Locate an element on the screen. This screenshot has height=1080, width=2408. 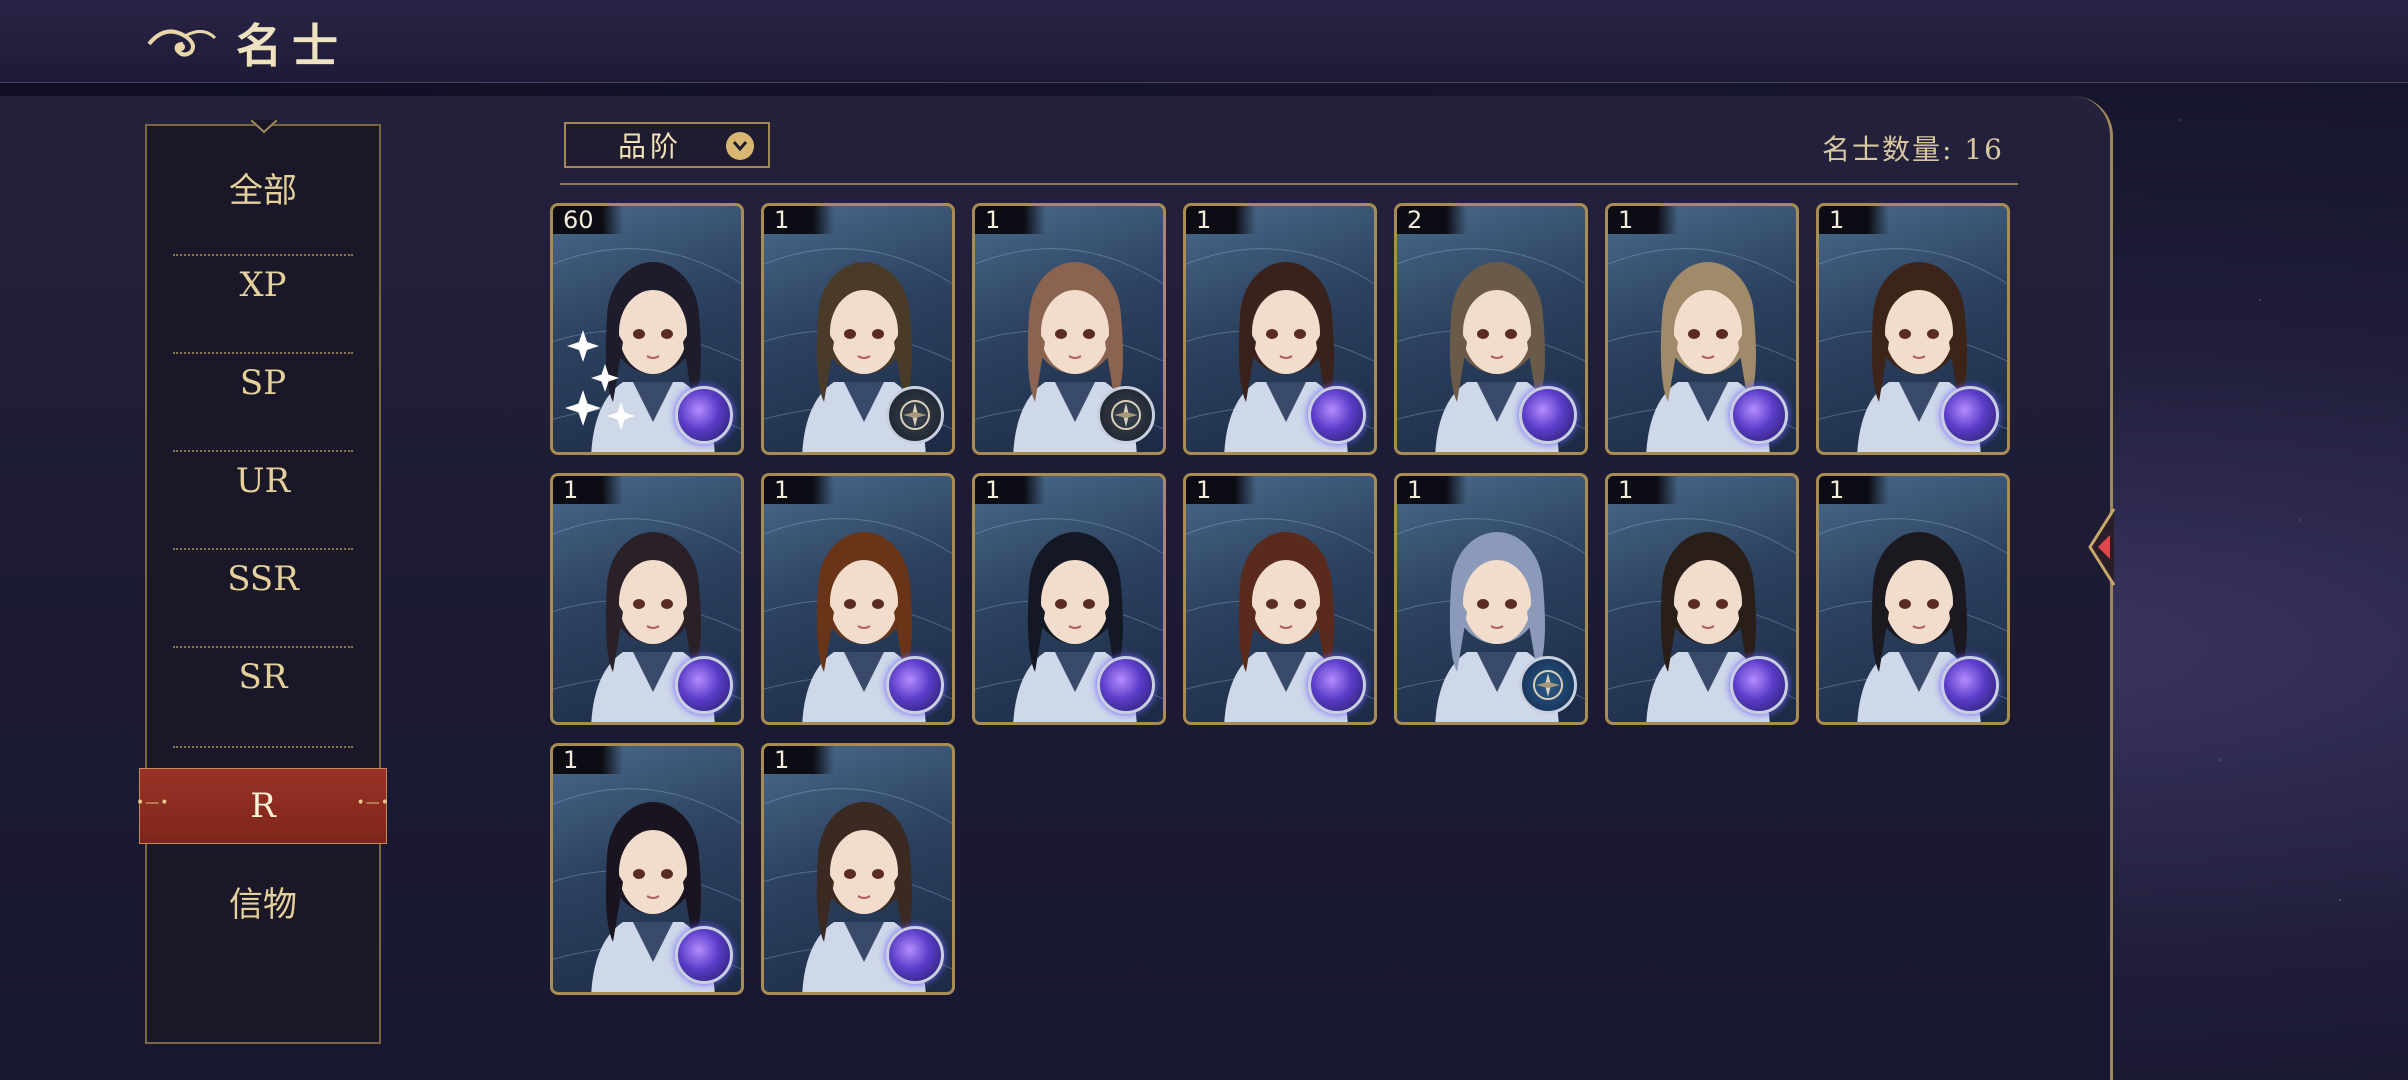
level-badge: 60 is located at coordinates (588, 220).